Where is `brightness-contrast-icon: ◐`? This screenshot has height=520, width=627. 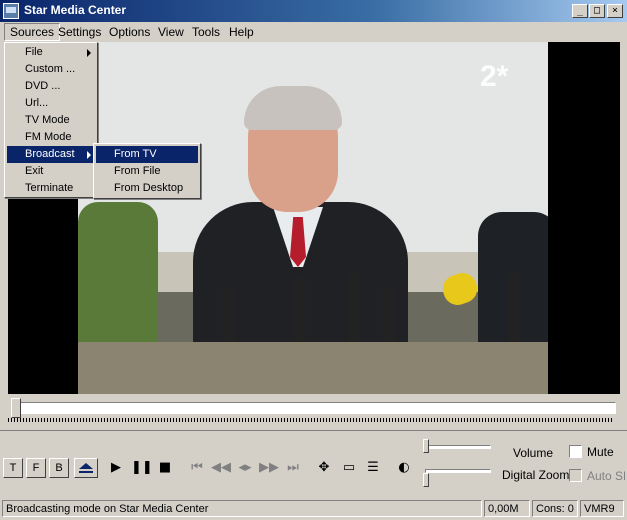
brightness-contrast-icon: ◐ is located at coordinates (404, 468).